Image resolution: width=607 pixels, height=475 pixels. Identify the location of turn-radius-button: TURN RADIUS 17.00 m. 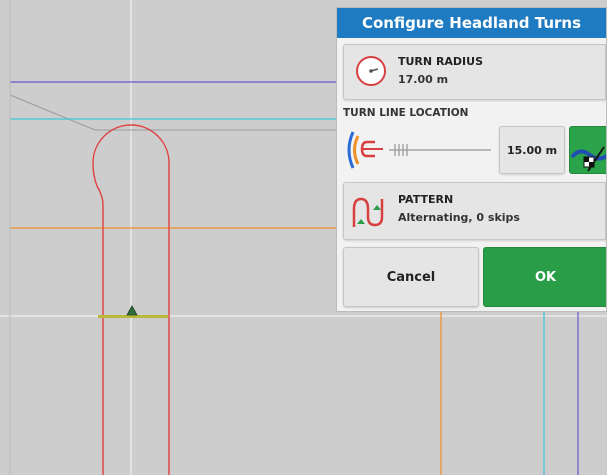
(474, 72).